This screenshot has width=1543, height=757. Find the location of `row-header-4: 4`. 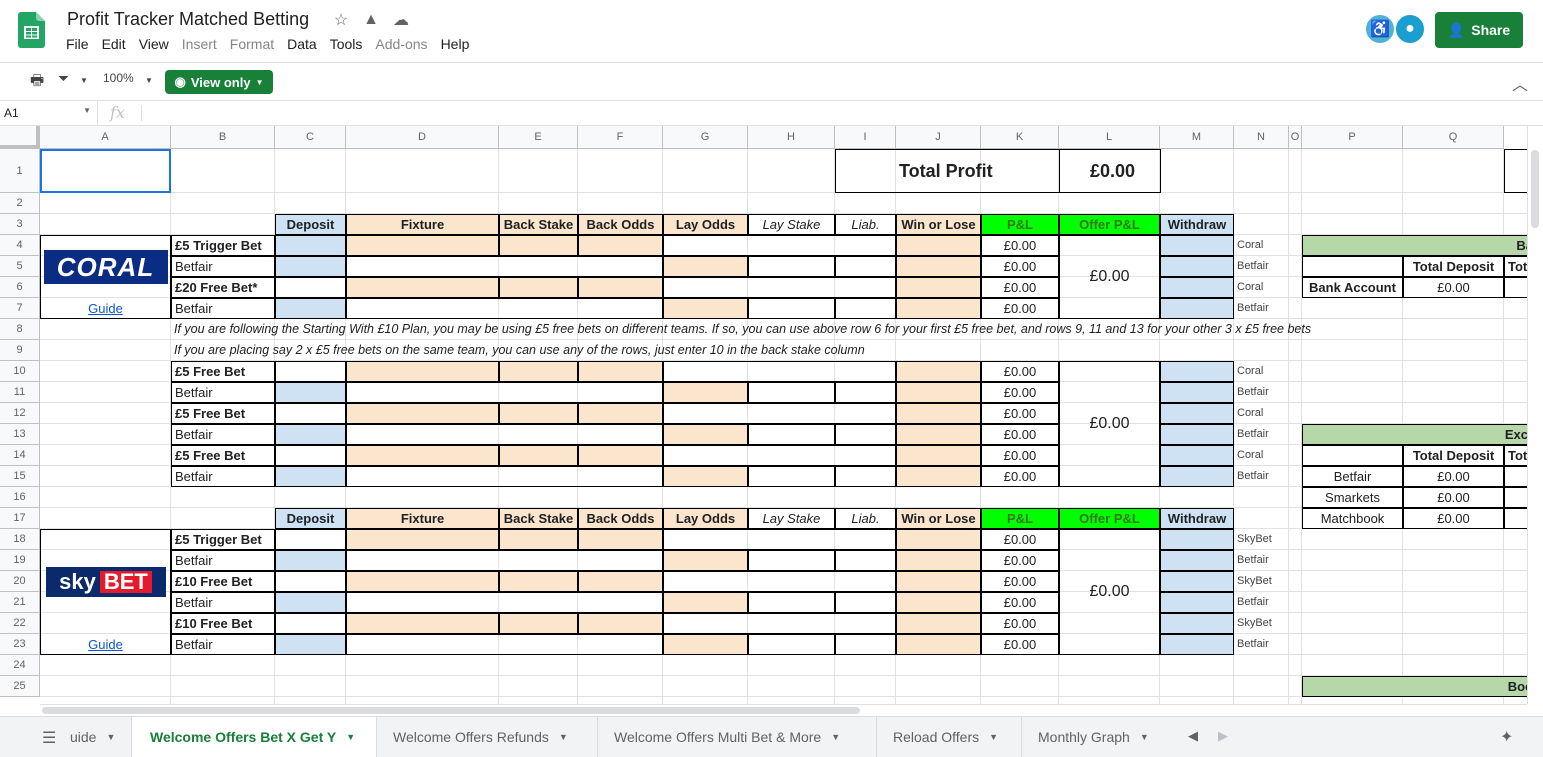

row-header-4: 4 is located at coordinates (20, 245).